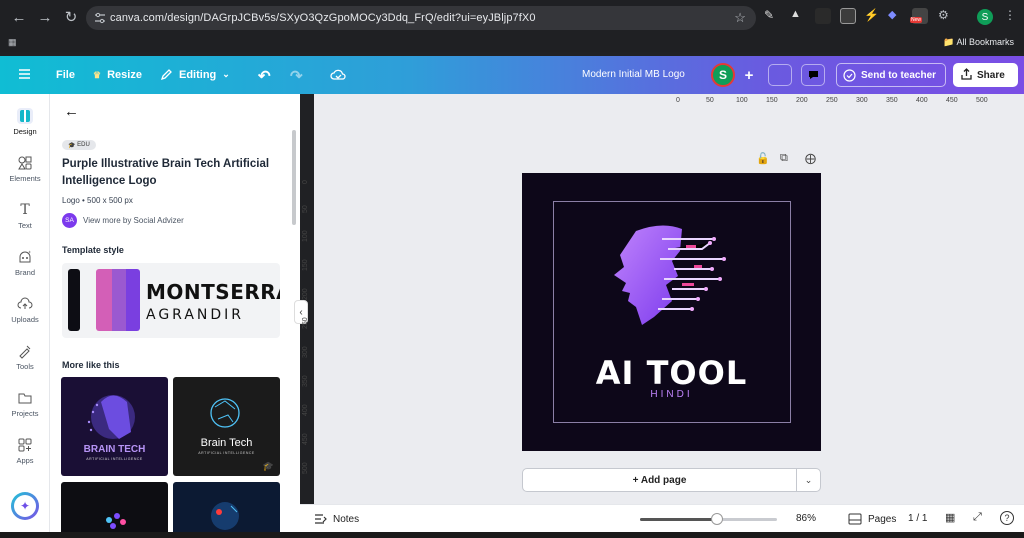 This screenshot has height=538, width=1024. Describe the element at coordinates (813, 75) in the screenshot. I see `comments-button` at that location.